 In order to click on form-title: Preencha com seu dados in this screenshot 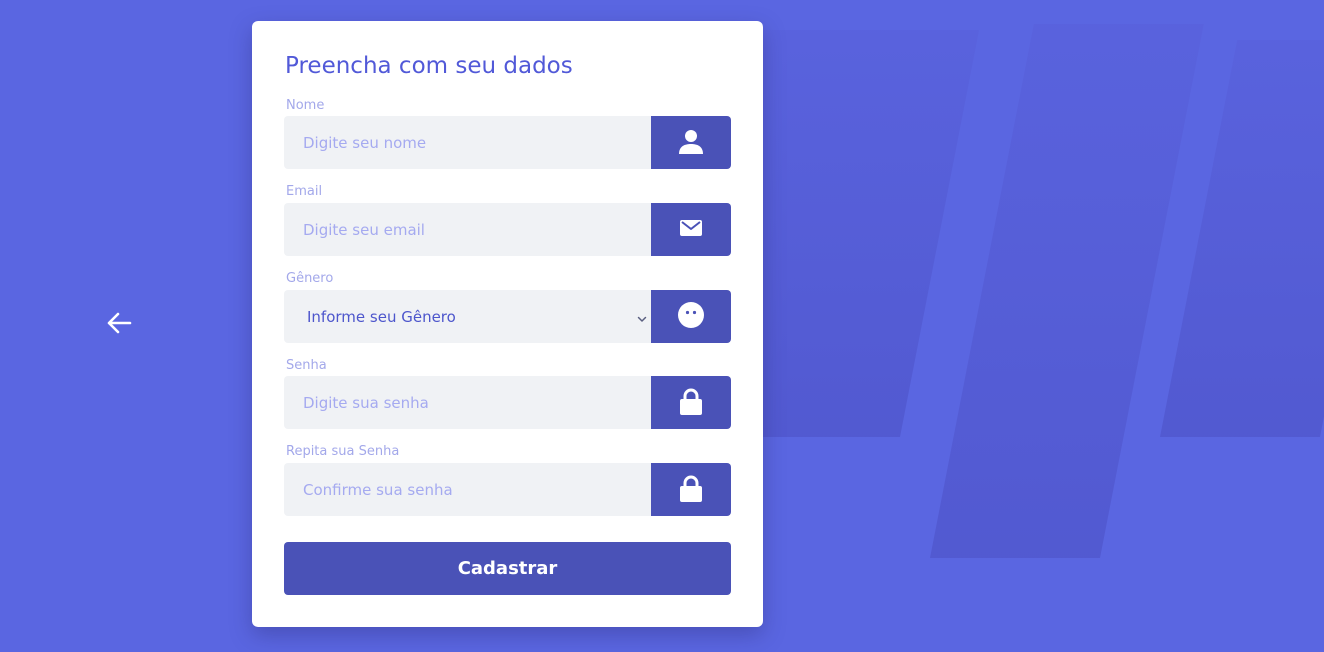, I will do `click(429, 66)`.